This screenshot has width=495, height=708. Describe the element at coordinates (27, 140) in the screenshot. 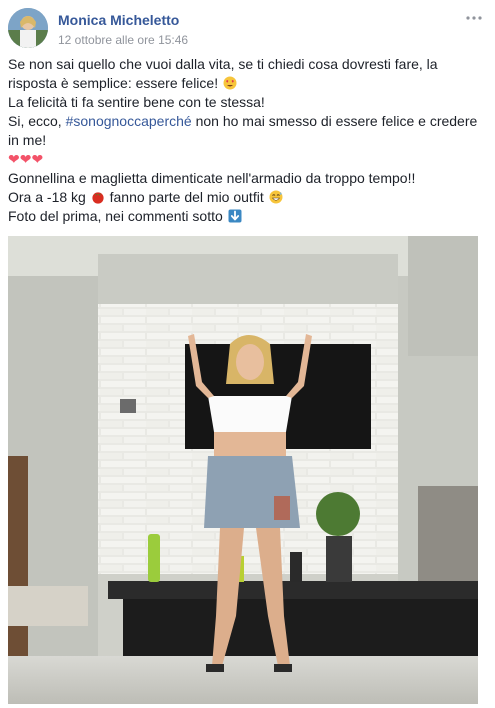

I see `text-line: in me!` at that location.